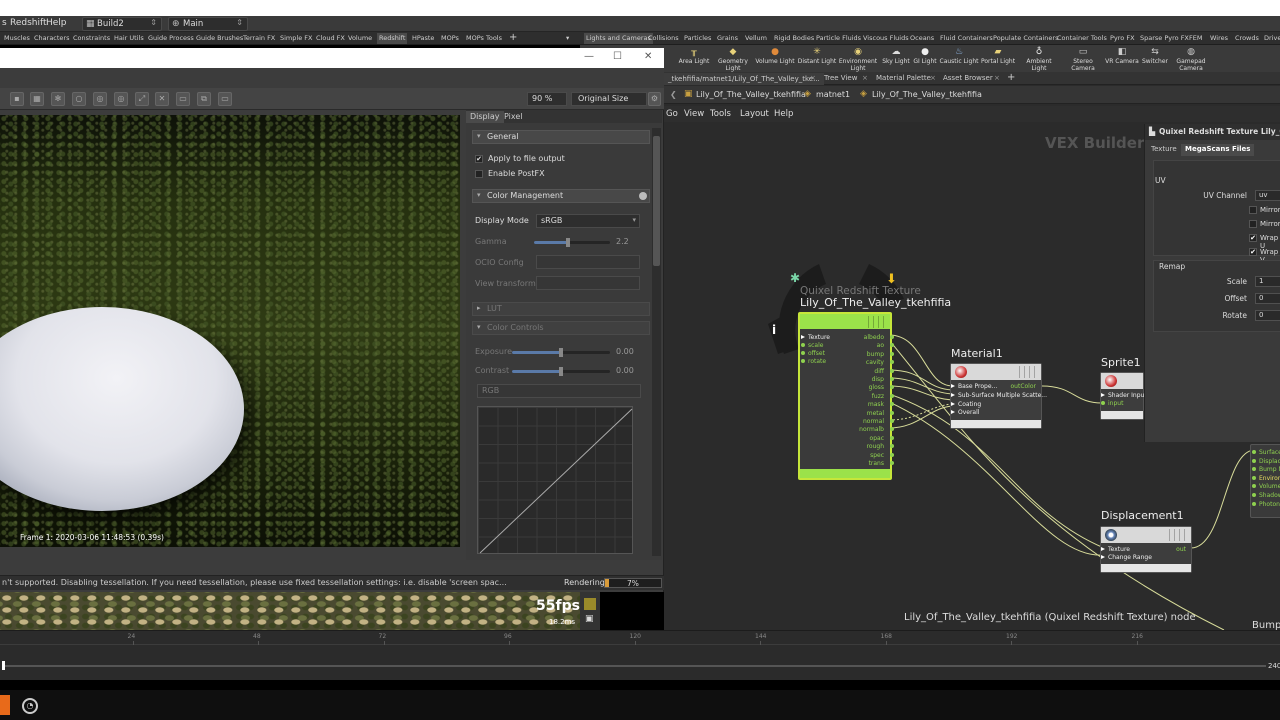 Image resolution: width=1280 pixels, height=720 pixels. What do you see at coordinates (672, 114) in the screenshot?
I see `menu-go: Go` at bounding box center [672, 114].